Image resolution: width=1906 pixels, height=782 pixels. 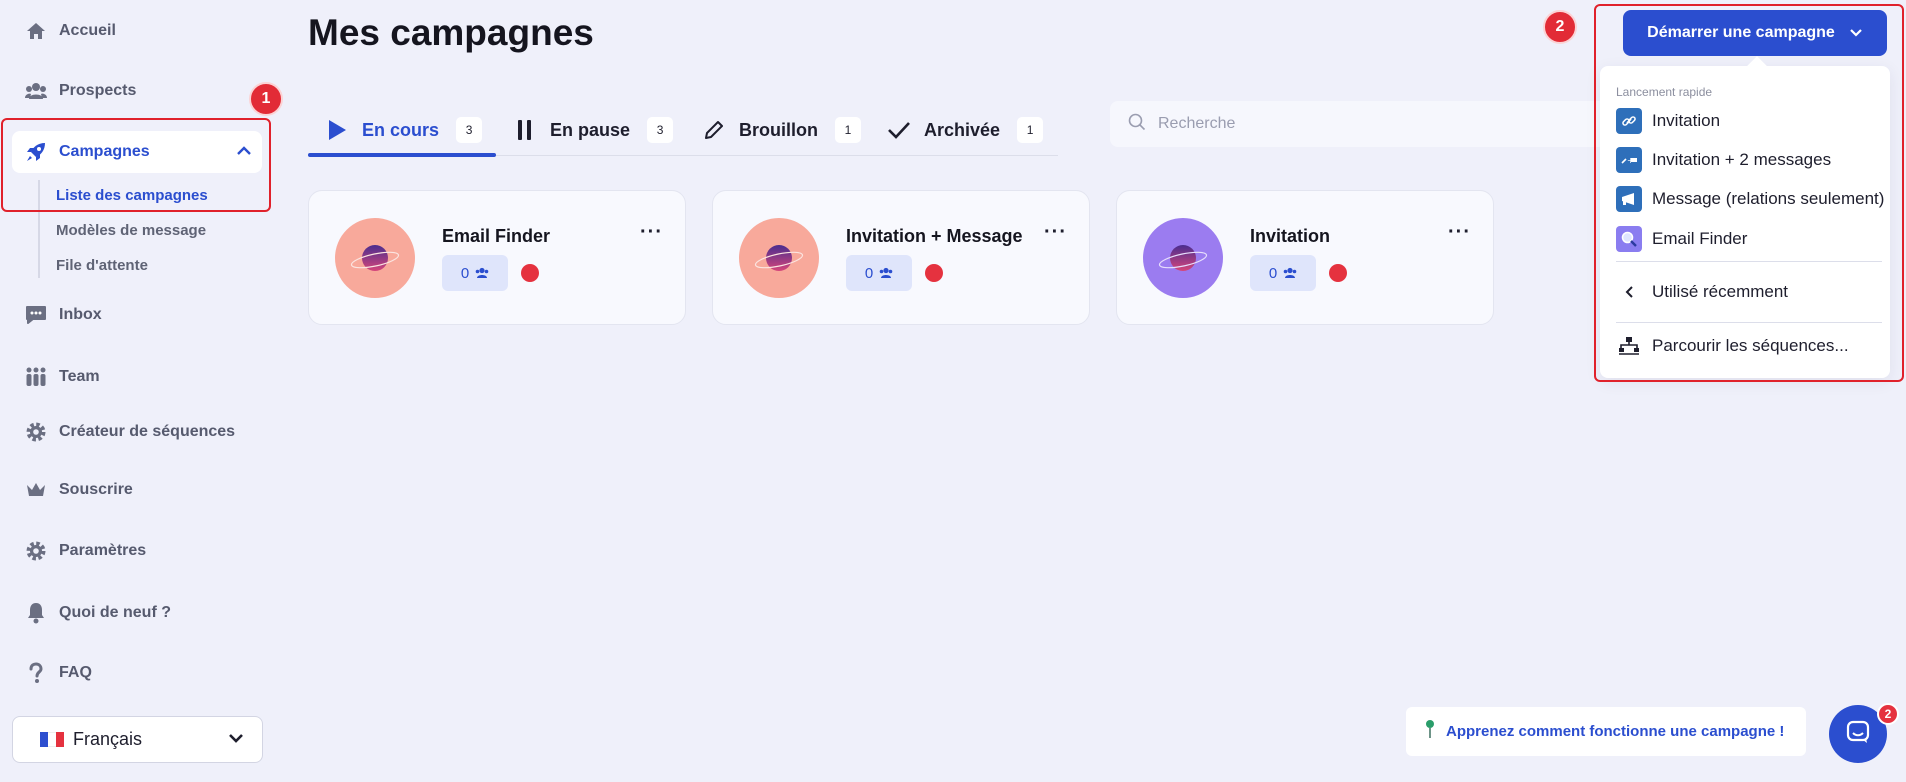 What do you see at coordinates (778, 129) in the screenshot?
I see `tab-label: Brouillon` at bounding box center [778, 129].